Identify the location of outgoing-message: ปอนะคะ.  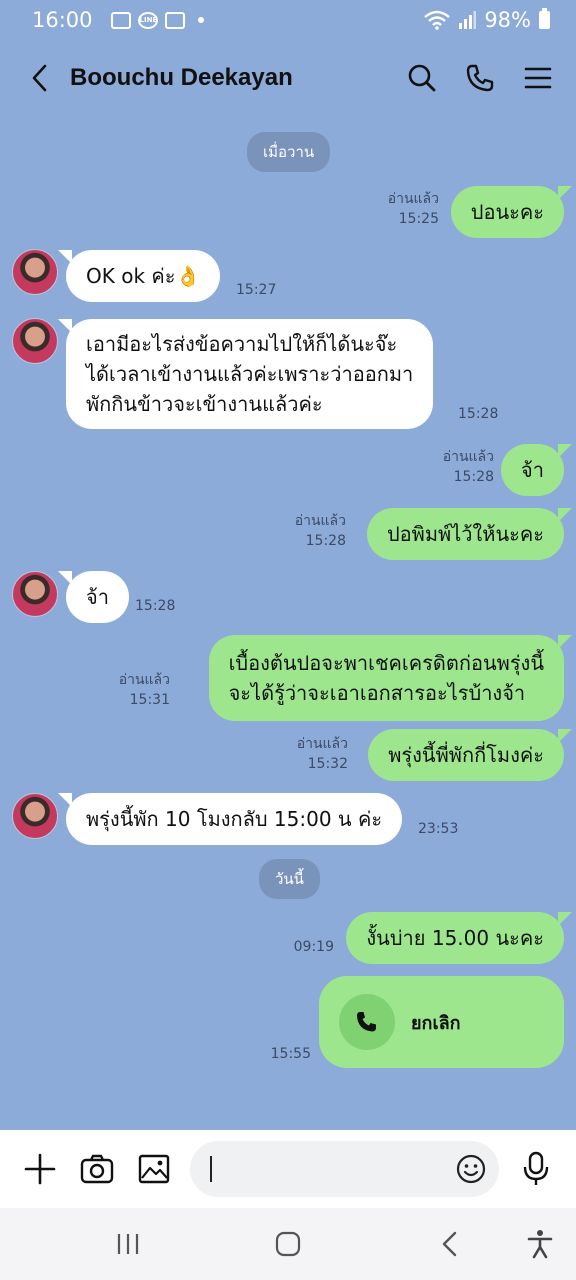
(511, 212).